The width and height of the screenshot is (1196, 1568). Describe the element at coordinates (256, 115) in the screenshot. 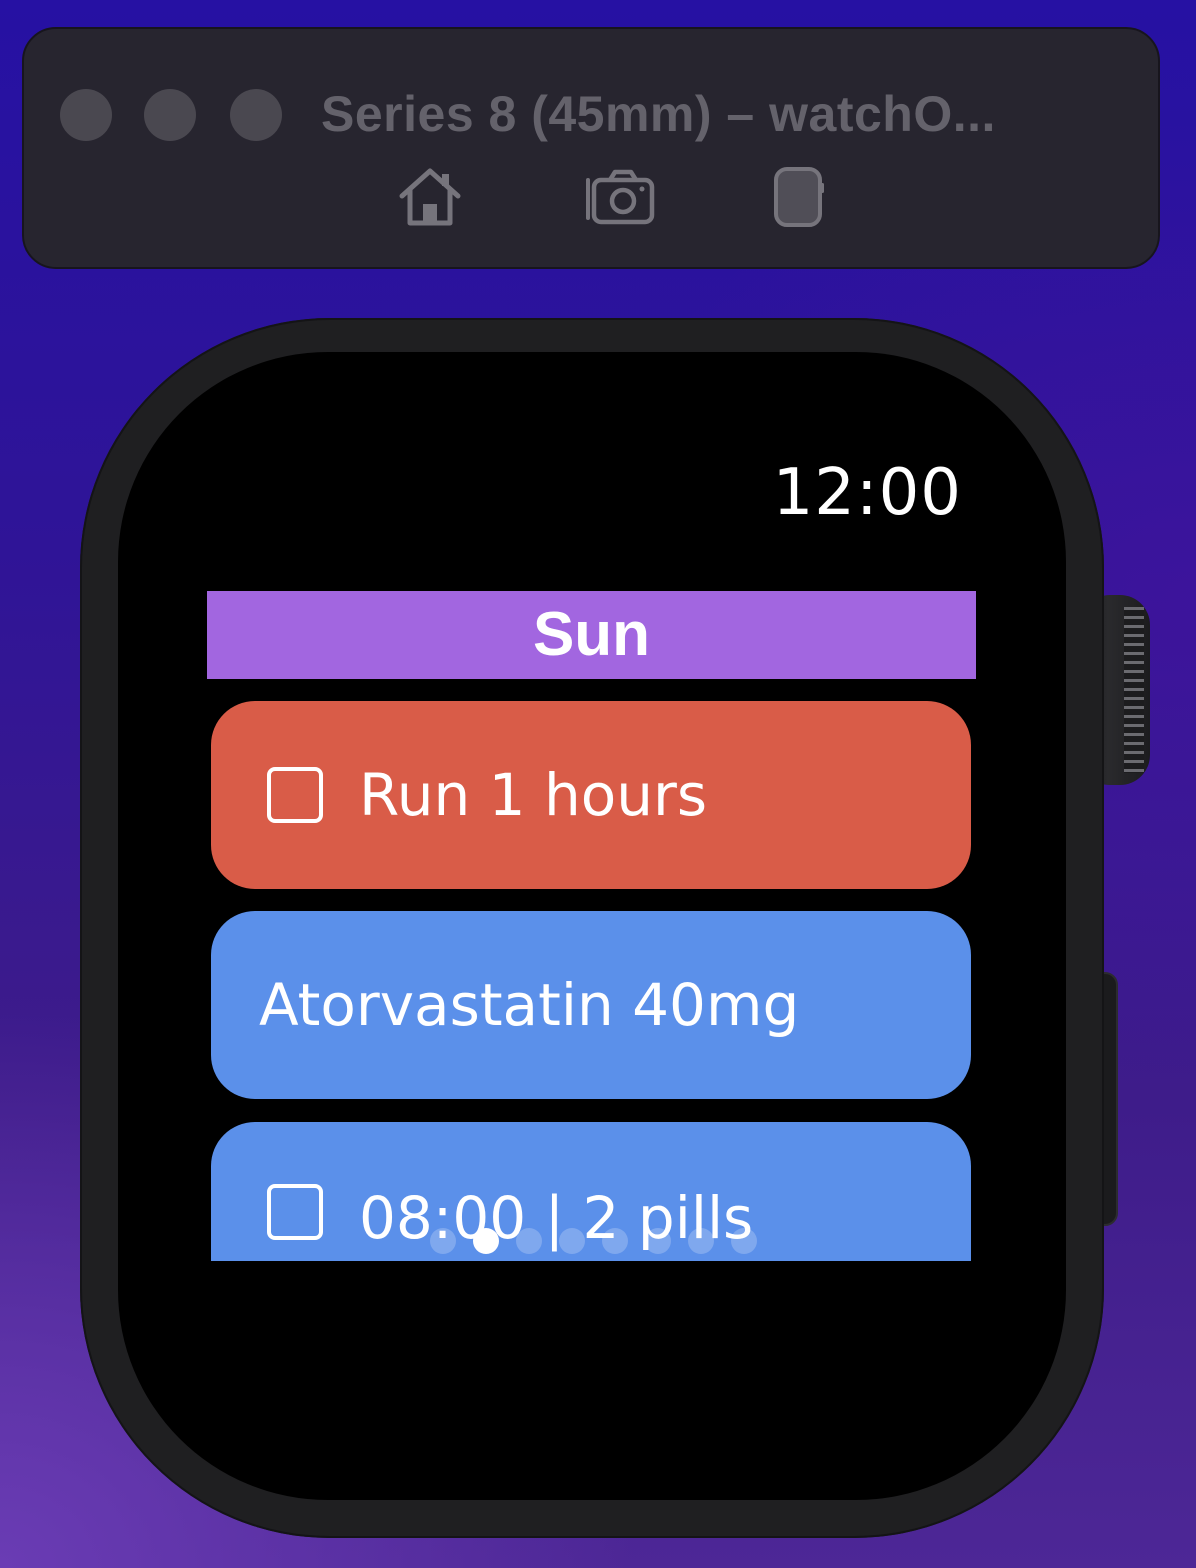

I see `zoom-window-button` at that location.